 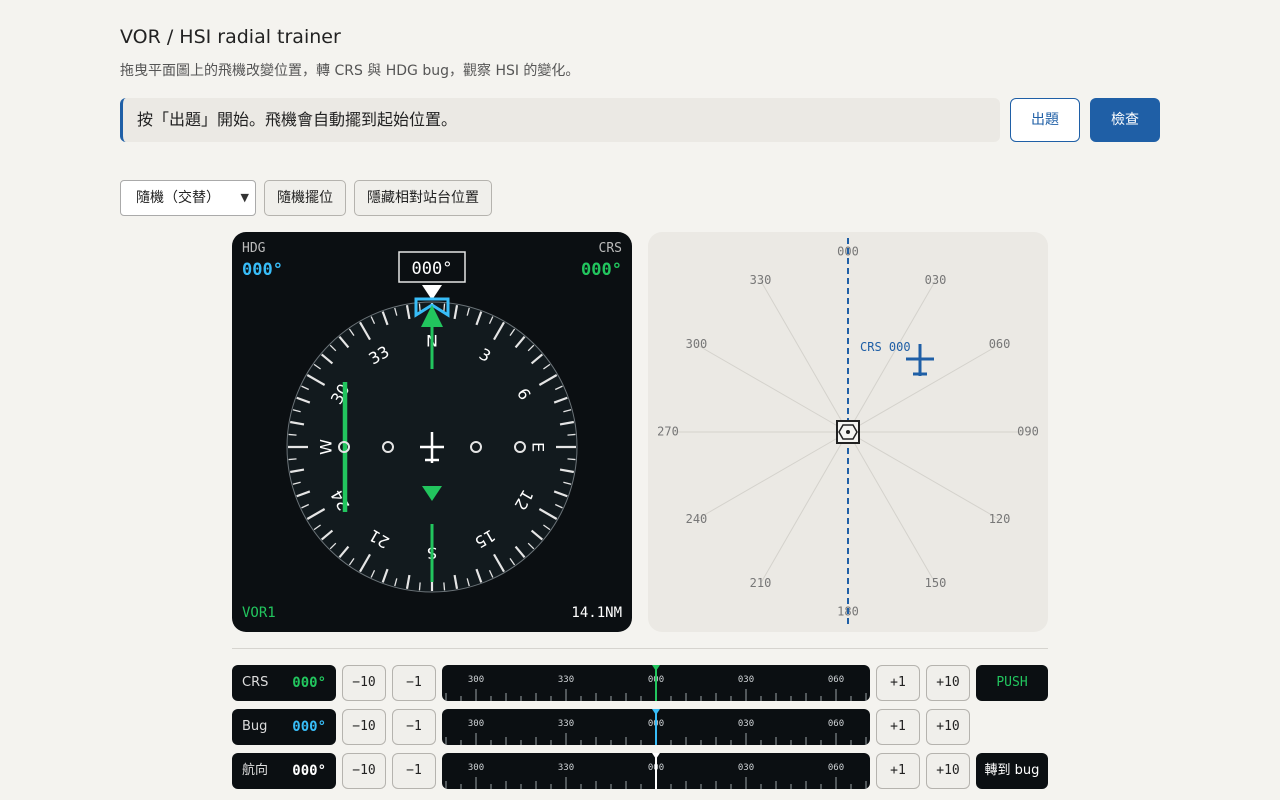 I want to click on crs-label: CRS, so click(x=610, y=248).